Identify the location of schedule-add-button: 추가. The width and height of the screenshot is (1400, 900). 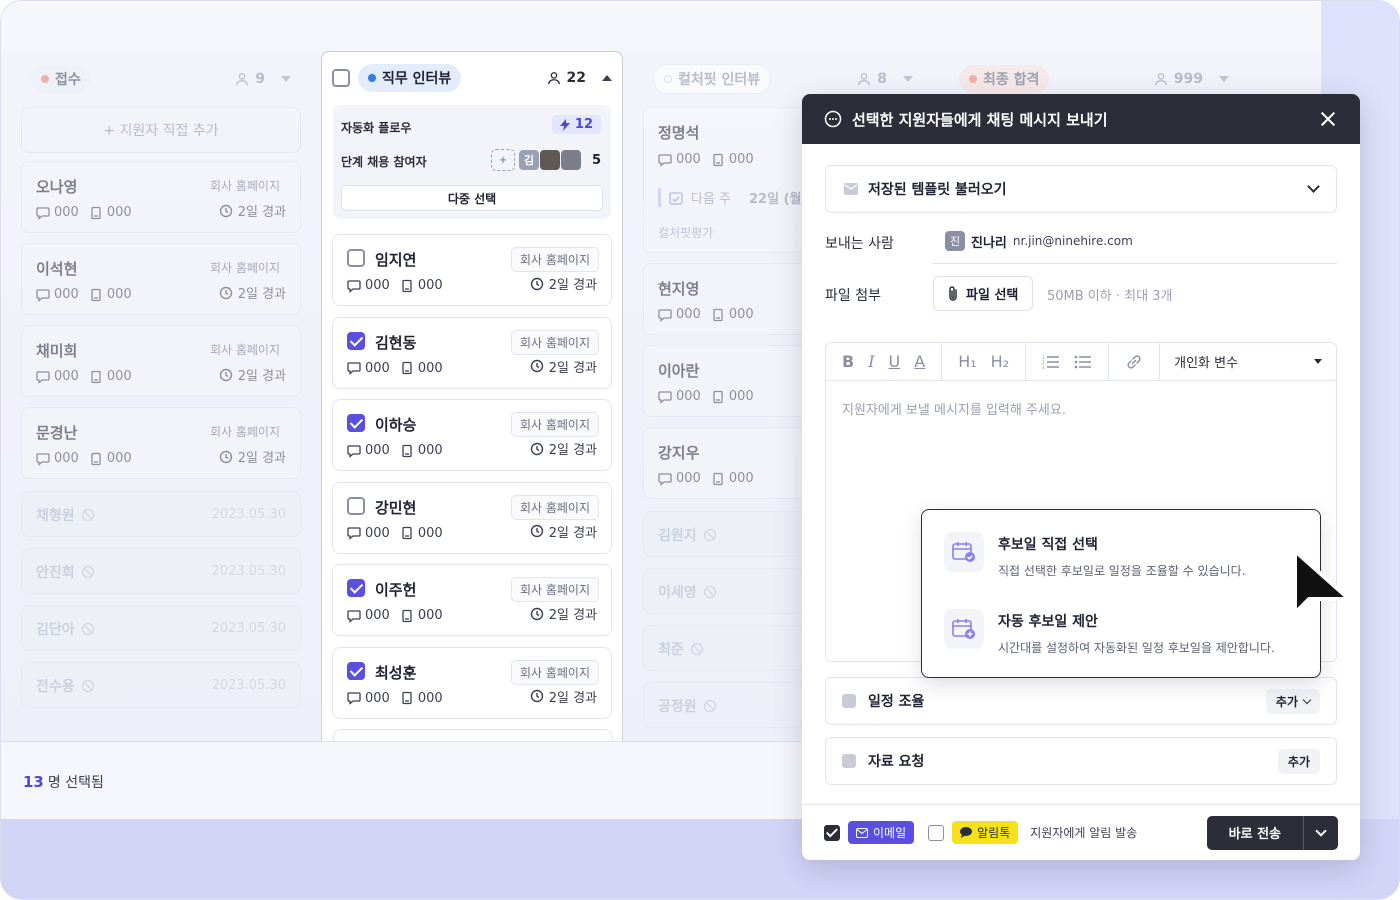
(1292, 701).